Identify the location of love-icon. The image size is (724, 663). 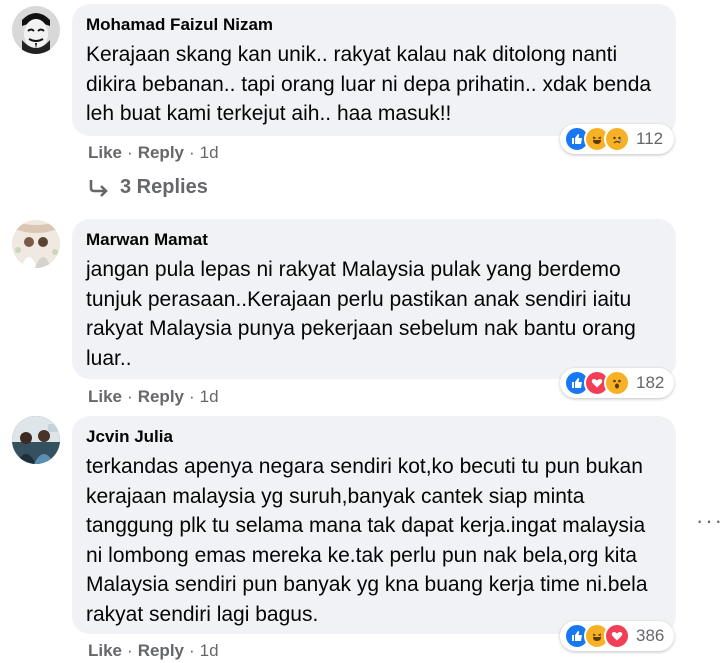
(617, 636).